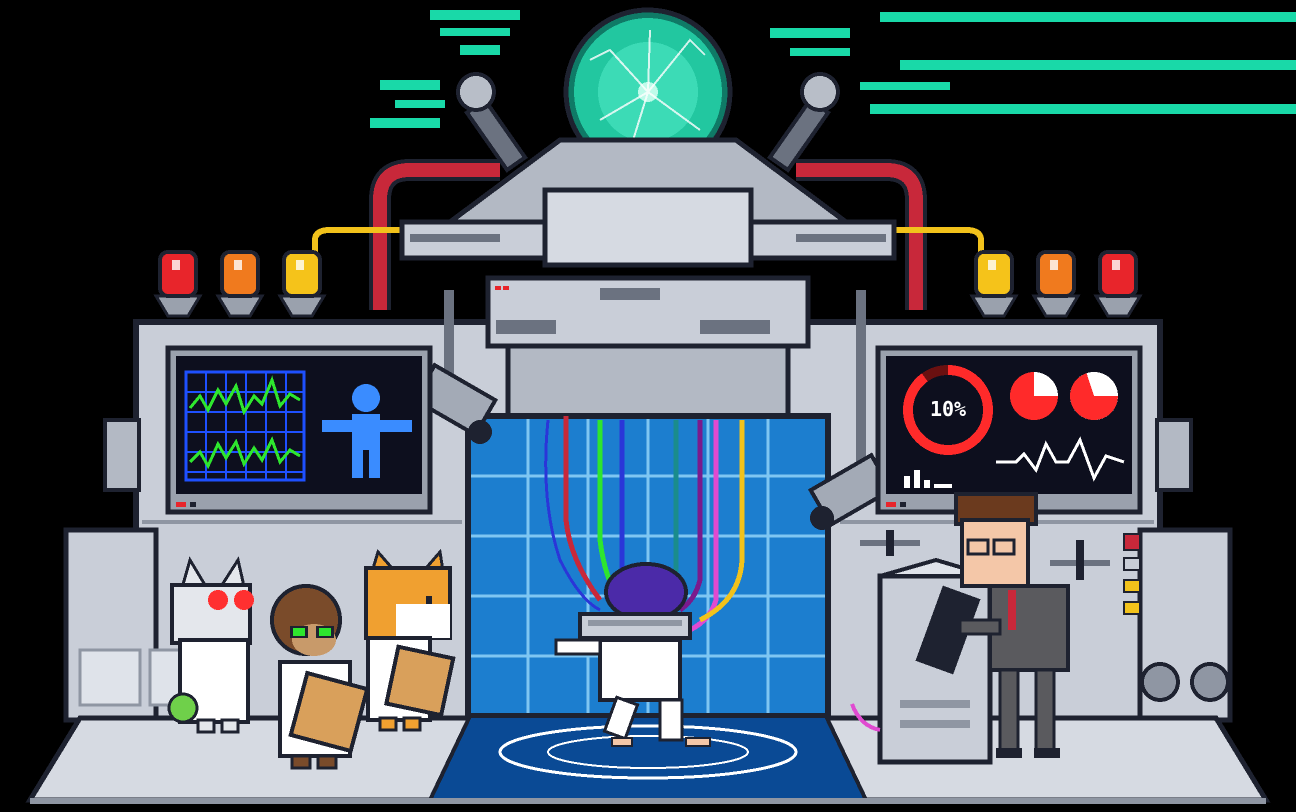 Image resolution: width=1296 pixels, height=812 pixels. Describe the element at coordinates (210, 645) in the screenshot. I see `cat-scientist` at that location.